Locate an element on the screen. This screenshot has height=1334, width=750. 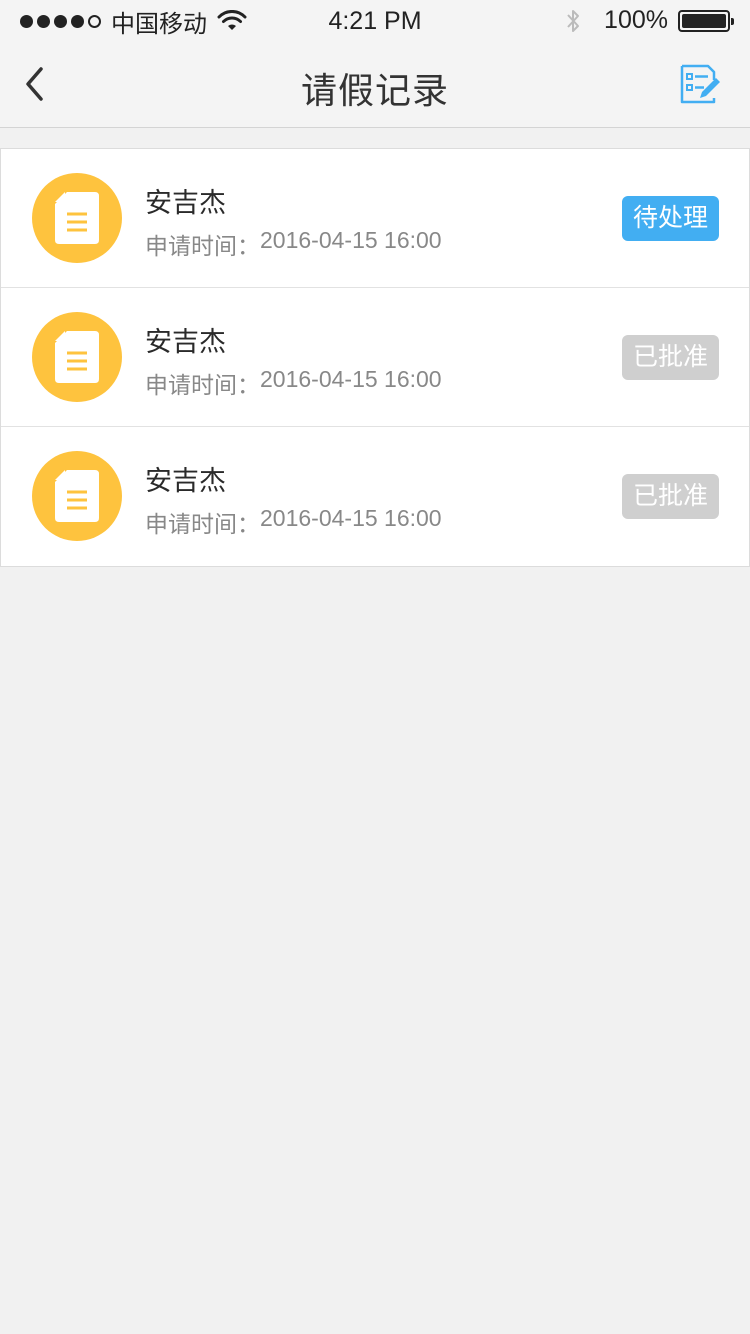
edit-document-icon is located at coordinates (700, 84).